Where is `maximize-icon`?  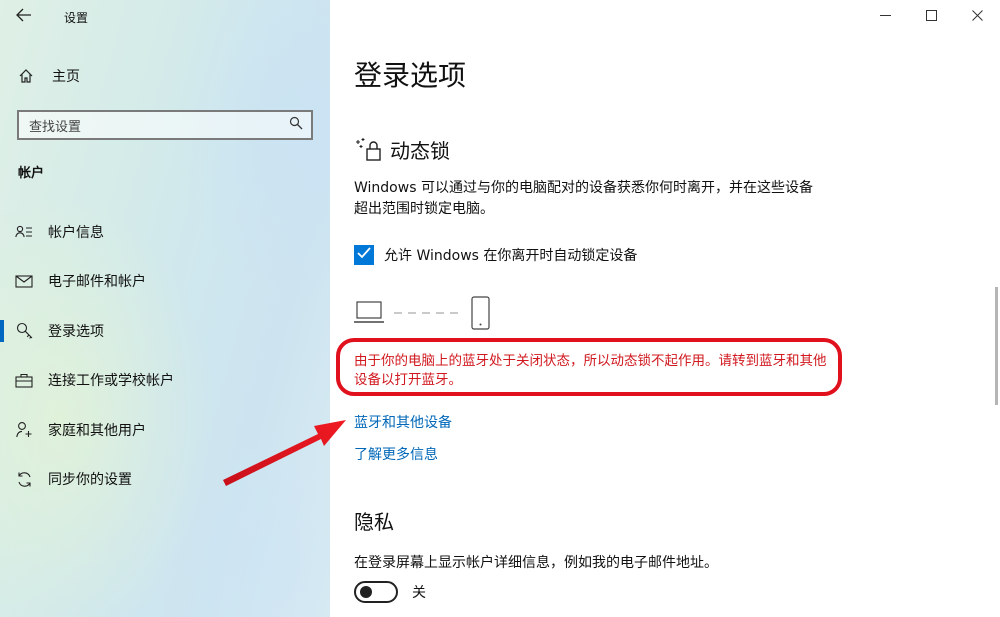 maximize-icon is located at coordinates (931, 17).